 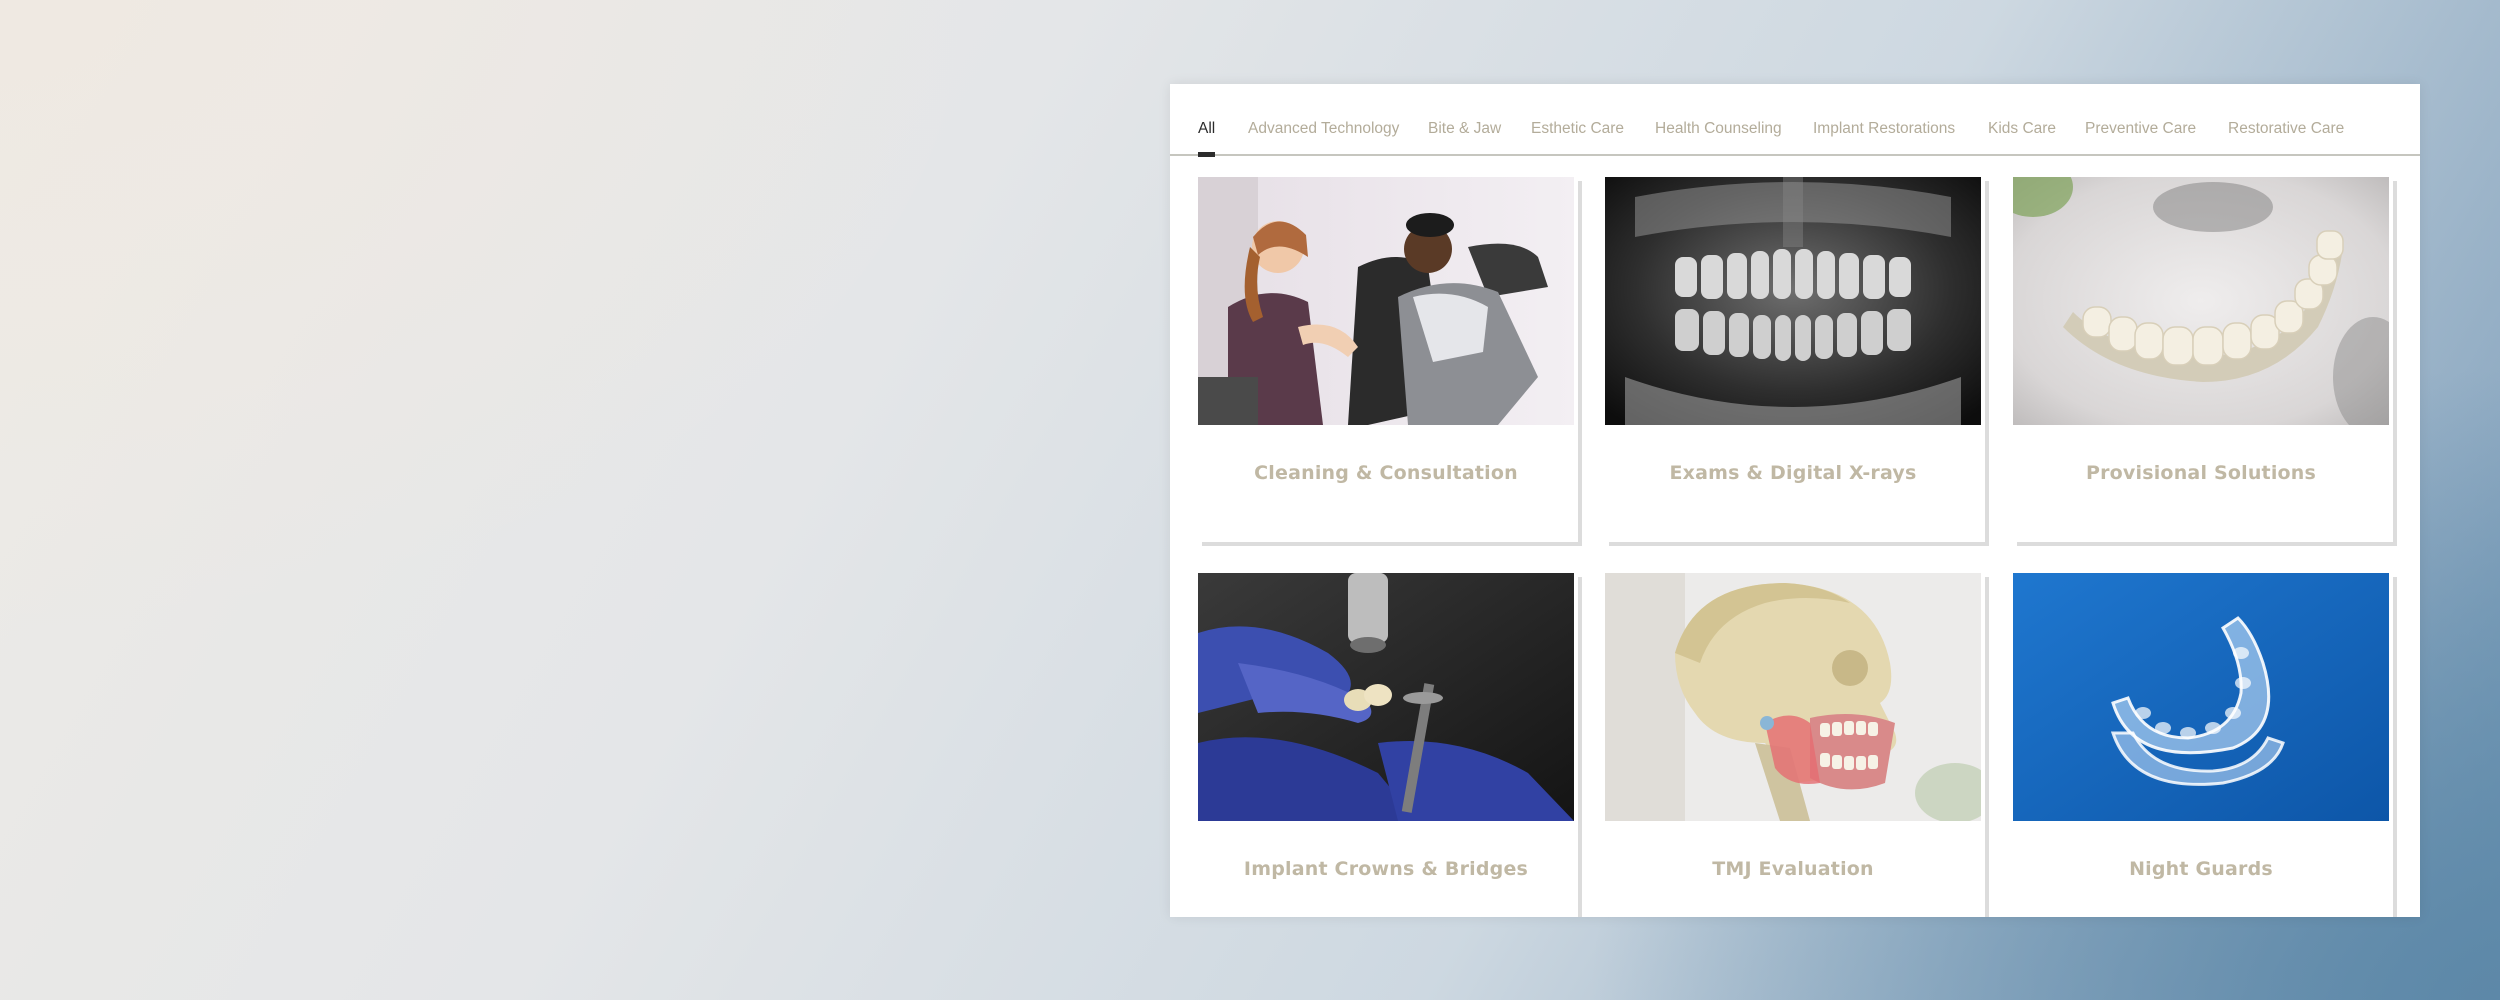 What do you see at coordinates (2201, 301) in the screenshot?
I see `provisional-dentures-image` at bounding box center [2201, 301].